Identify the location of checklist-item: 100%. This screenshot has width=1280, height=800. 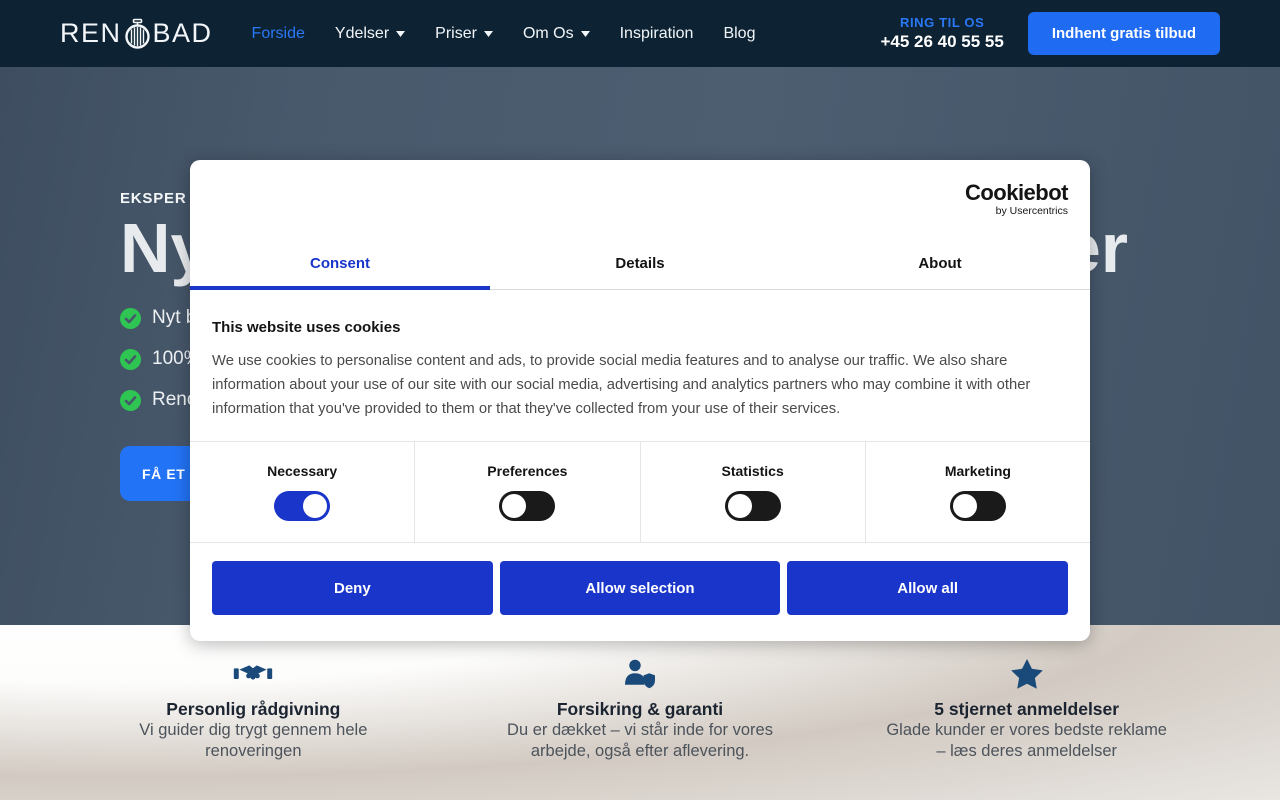
(160, 359).